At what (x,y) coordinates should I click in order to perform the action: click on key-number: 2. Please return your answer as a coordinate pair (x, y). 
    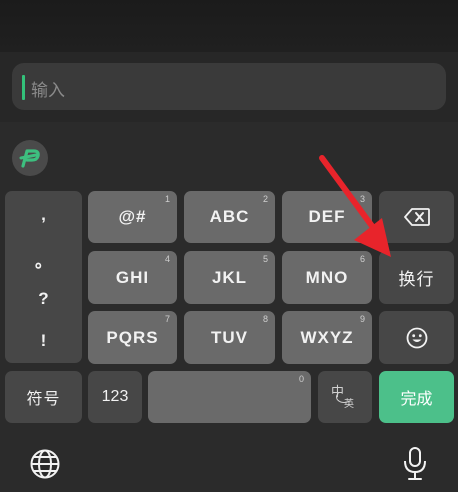
    Looking at the image, I should click on (265, 199).